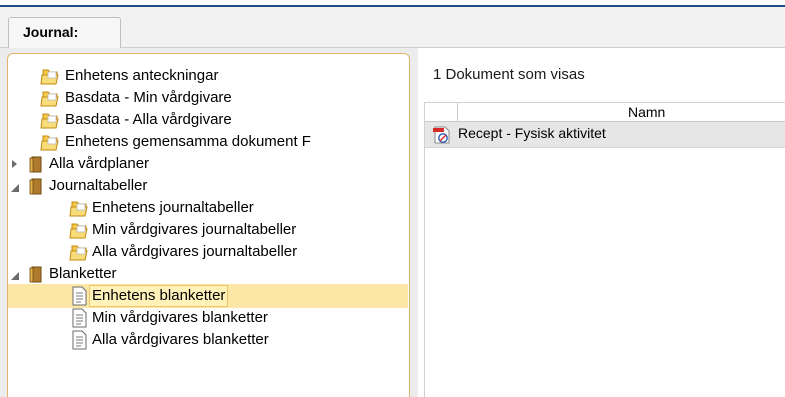 This screenshot has height=397, width=785. Describe the element at coordinates (509, 74) in the screenshot. I see `document-count: 1 Dokument som visas` at that location.